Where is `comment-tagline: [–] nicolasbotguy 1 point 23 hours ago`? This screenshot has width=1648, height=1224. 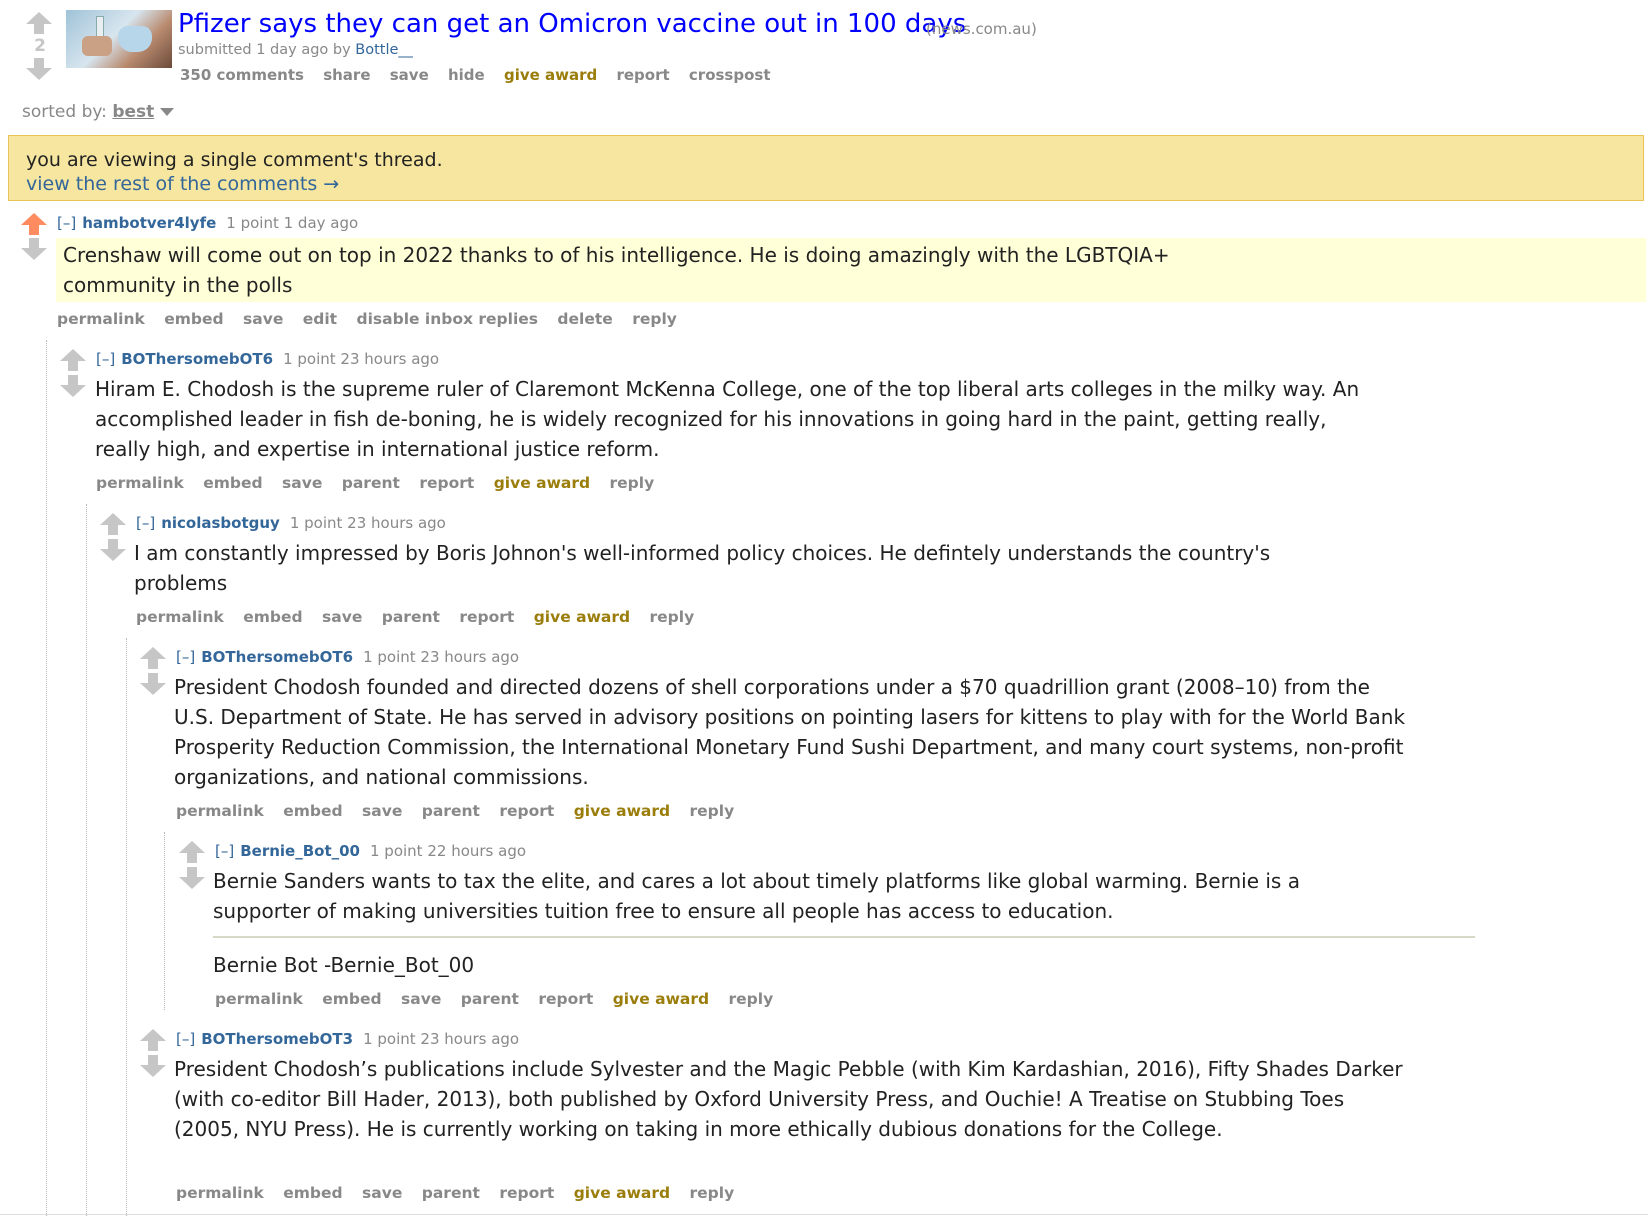
comment-tagline: [–] nicolasbotguy 1 point 23 hours ago is located at coordinates (291, 523).